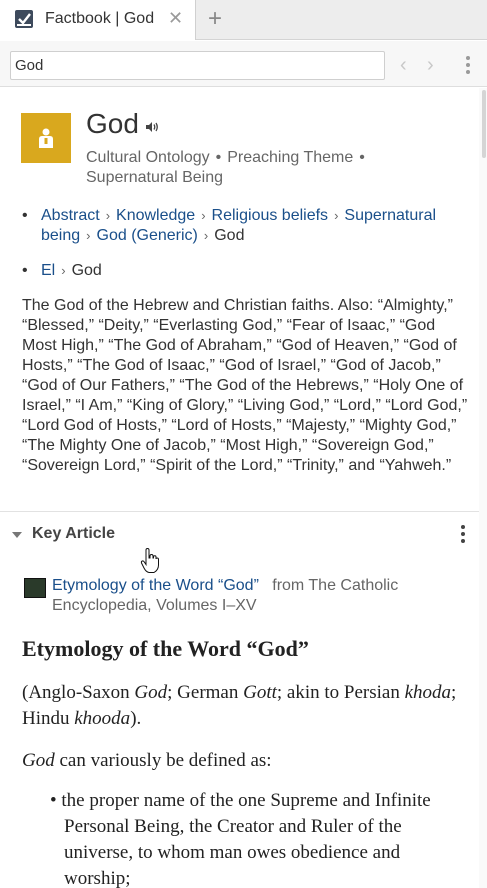  Describe the element at coordinates (340, 692) in the screenshot. I see `text-run: ; akin to Persian` at that location.